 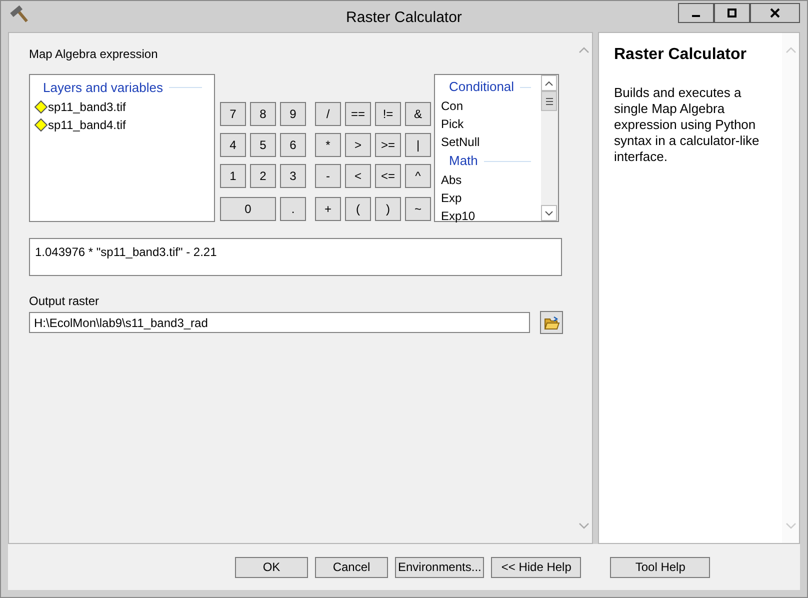 What do you see at coordinates (248, 209) in the screenshot?
I see `keypad-button: 0` at bounding box center [248, 209].